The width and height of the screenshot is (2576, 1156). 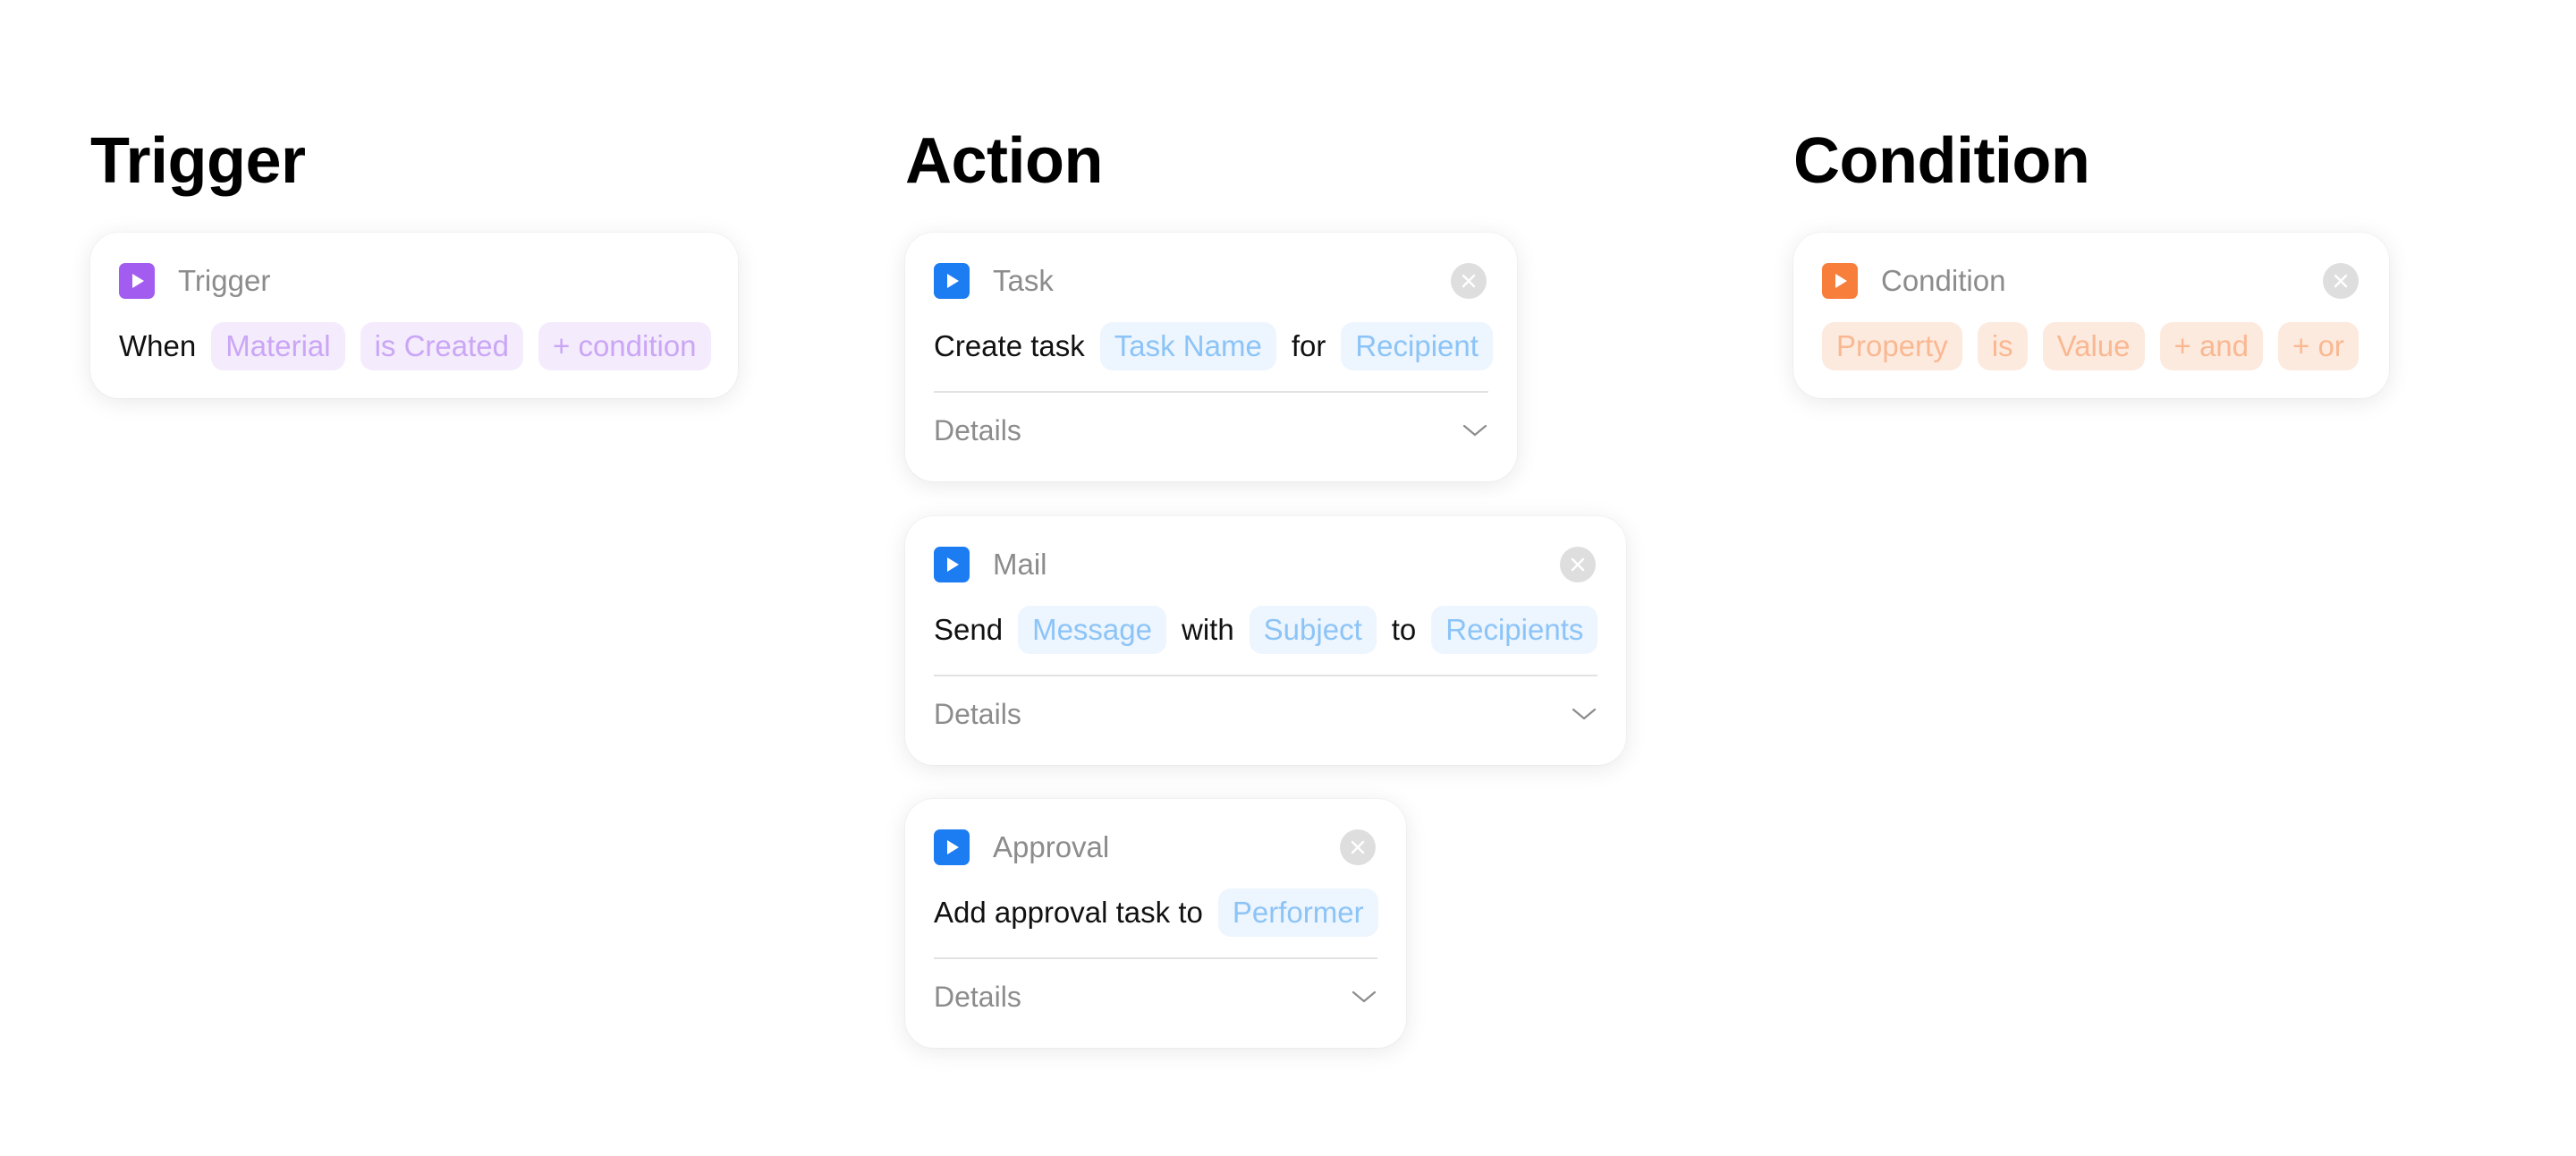 I want to click on material-chip: Material, so click(x=278, y=346).